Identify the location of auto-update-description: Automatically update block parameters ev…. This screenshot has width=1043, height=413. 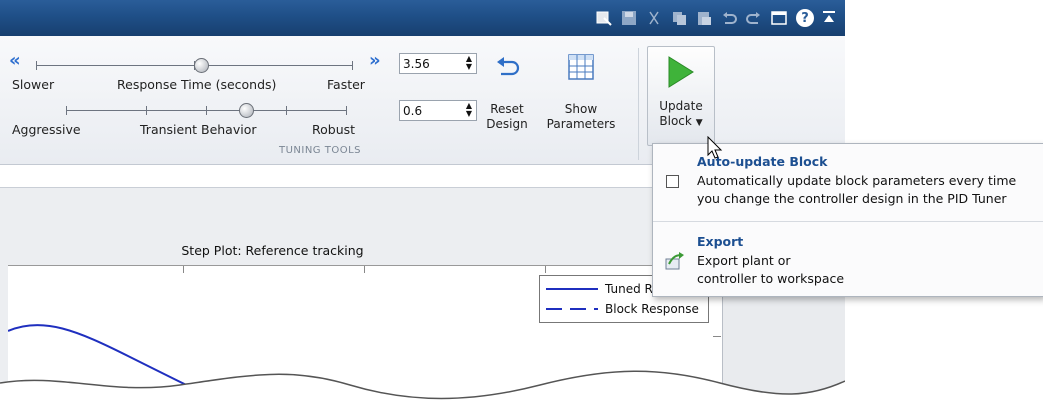
(857, 189).